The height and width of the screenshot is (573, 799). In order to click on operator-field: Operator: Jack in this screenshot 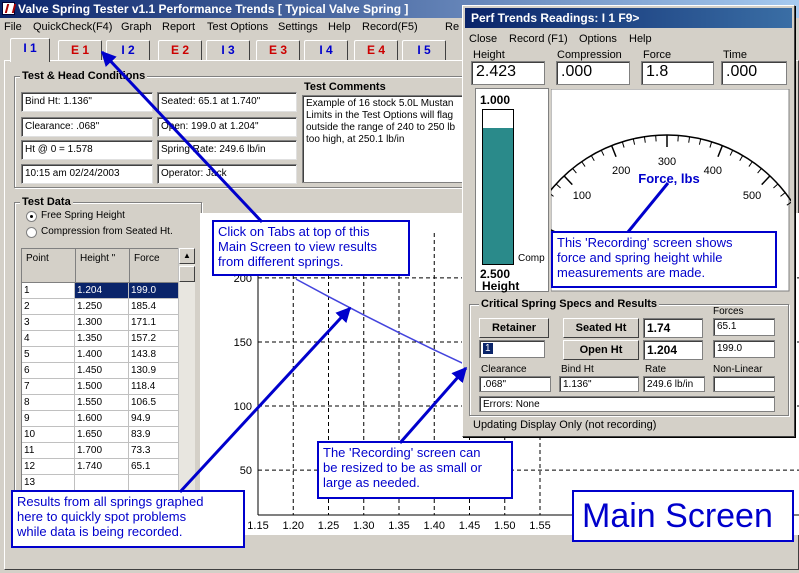, I will do `click(227, 174)`.